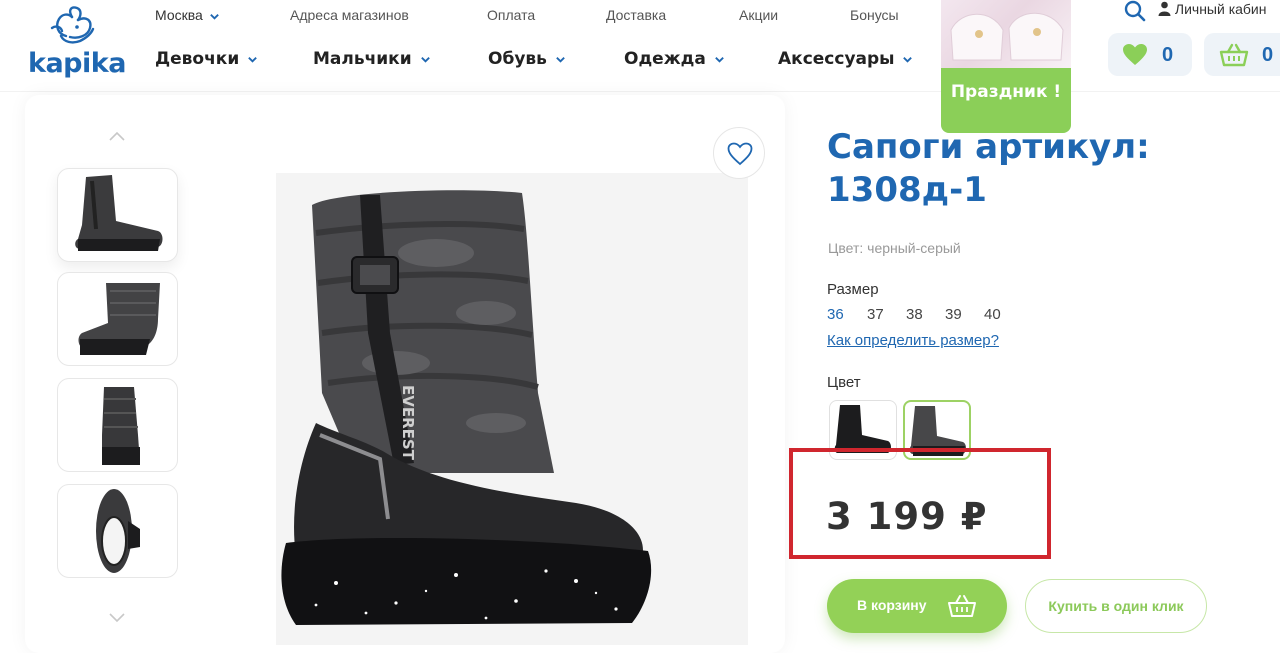 This screenshot has width=1280, height=653. What do you see at coordinates (836, 59) in the screenshot?
I see `nav-item-label: Аксессуары` at bounding box center [836, 59].